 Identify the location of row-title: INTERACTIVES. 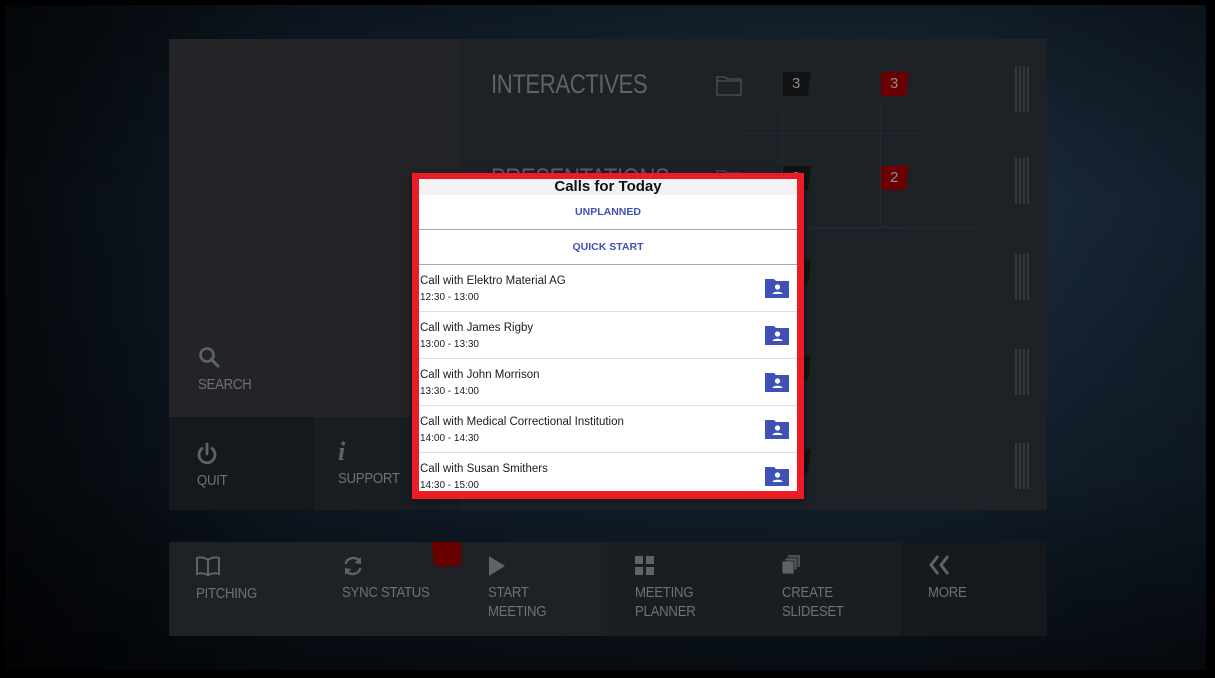
(569, 84).